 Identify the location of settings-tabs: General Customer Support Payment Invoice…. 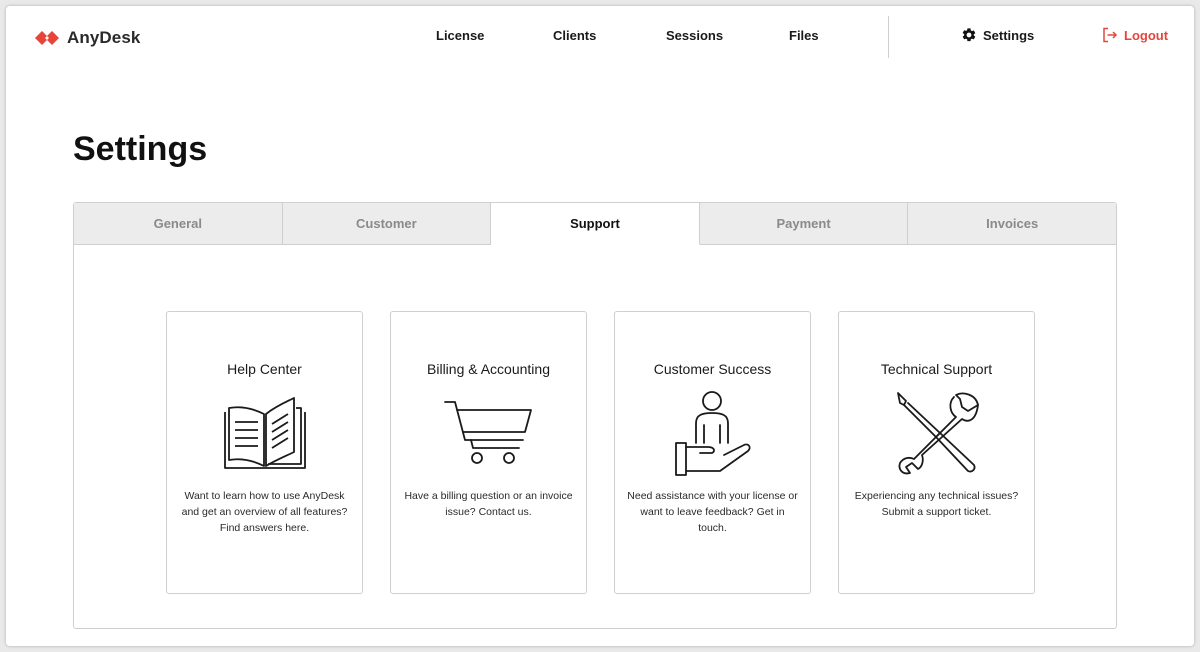
(595, 224).